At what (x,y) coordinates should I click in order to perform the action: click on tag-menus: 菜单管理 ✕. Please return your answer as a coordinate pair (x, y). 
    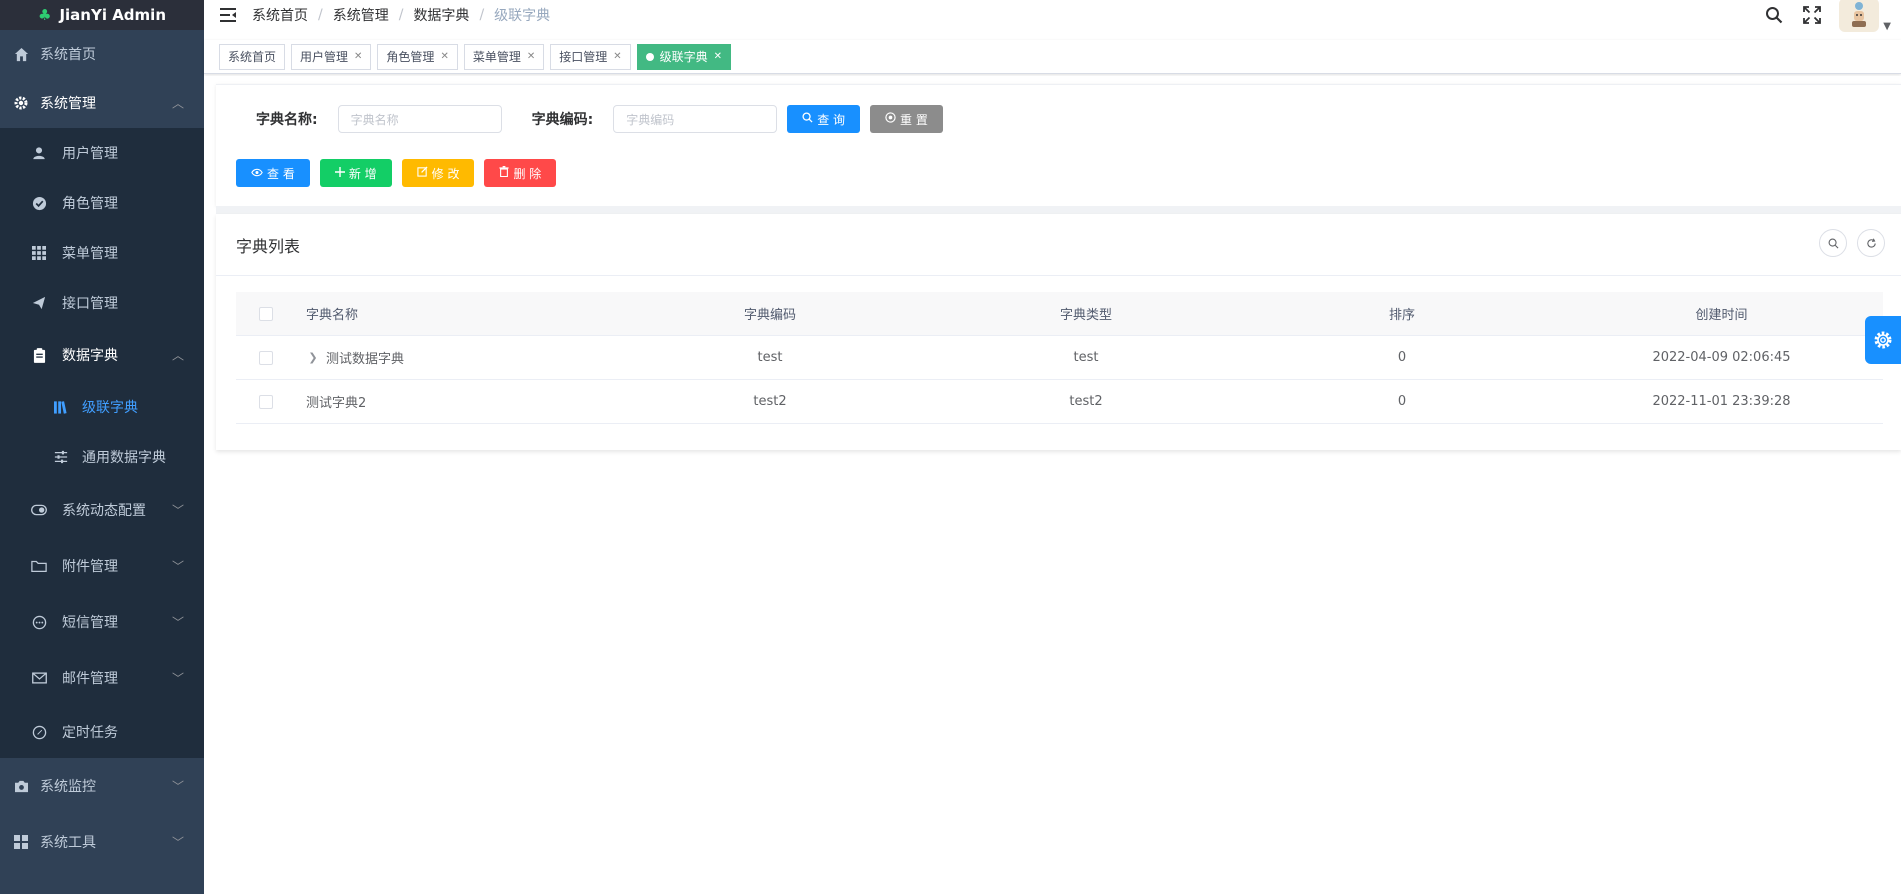
    Looking at the image, I should click on (504, 56).